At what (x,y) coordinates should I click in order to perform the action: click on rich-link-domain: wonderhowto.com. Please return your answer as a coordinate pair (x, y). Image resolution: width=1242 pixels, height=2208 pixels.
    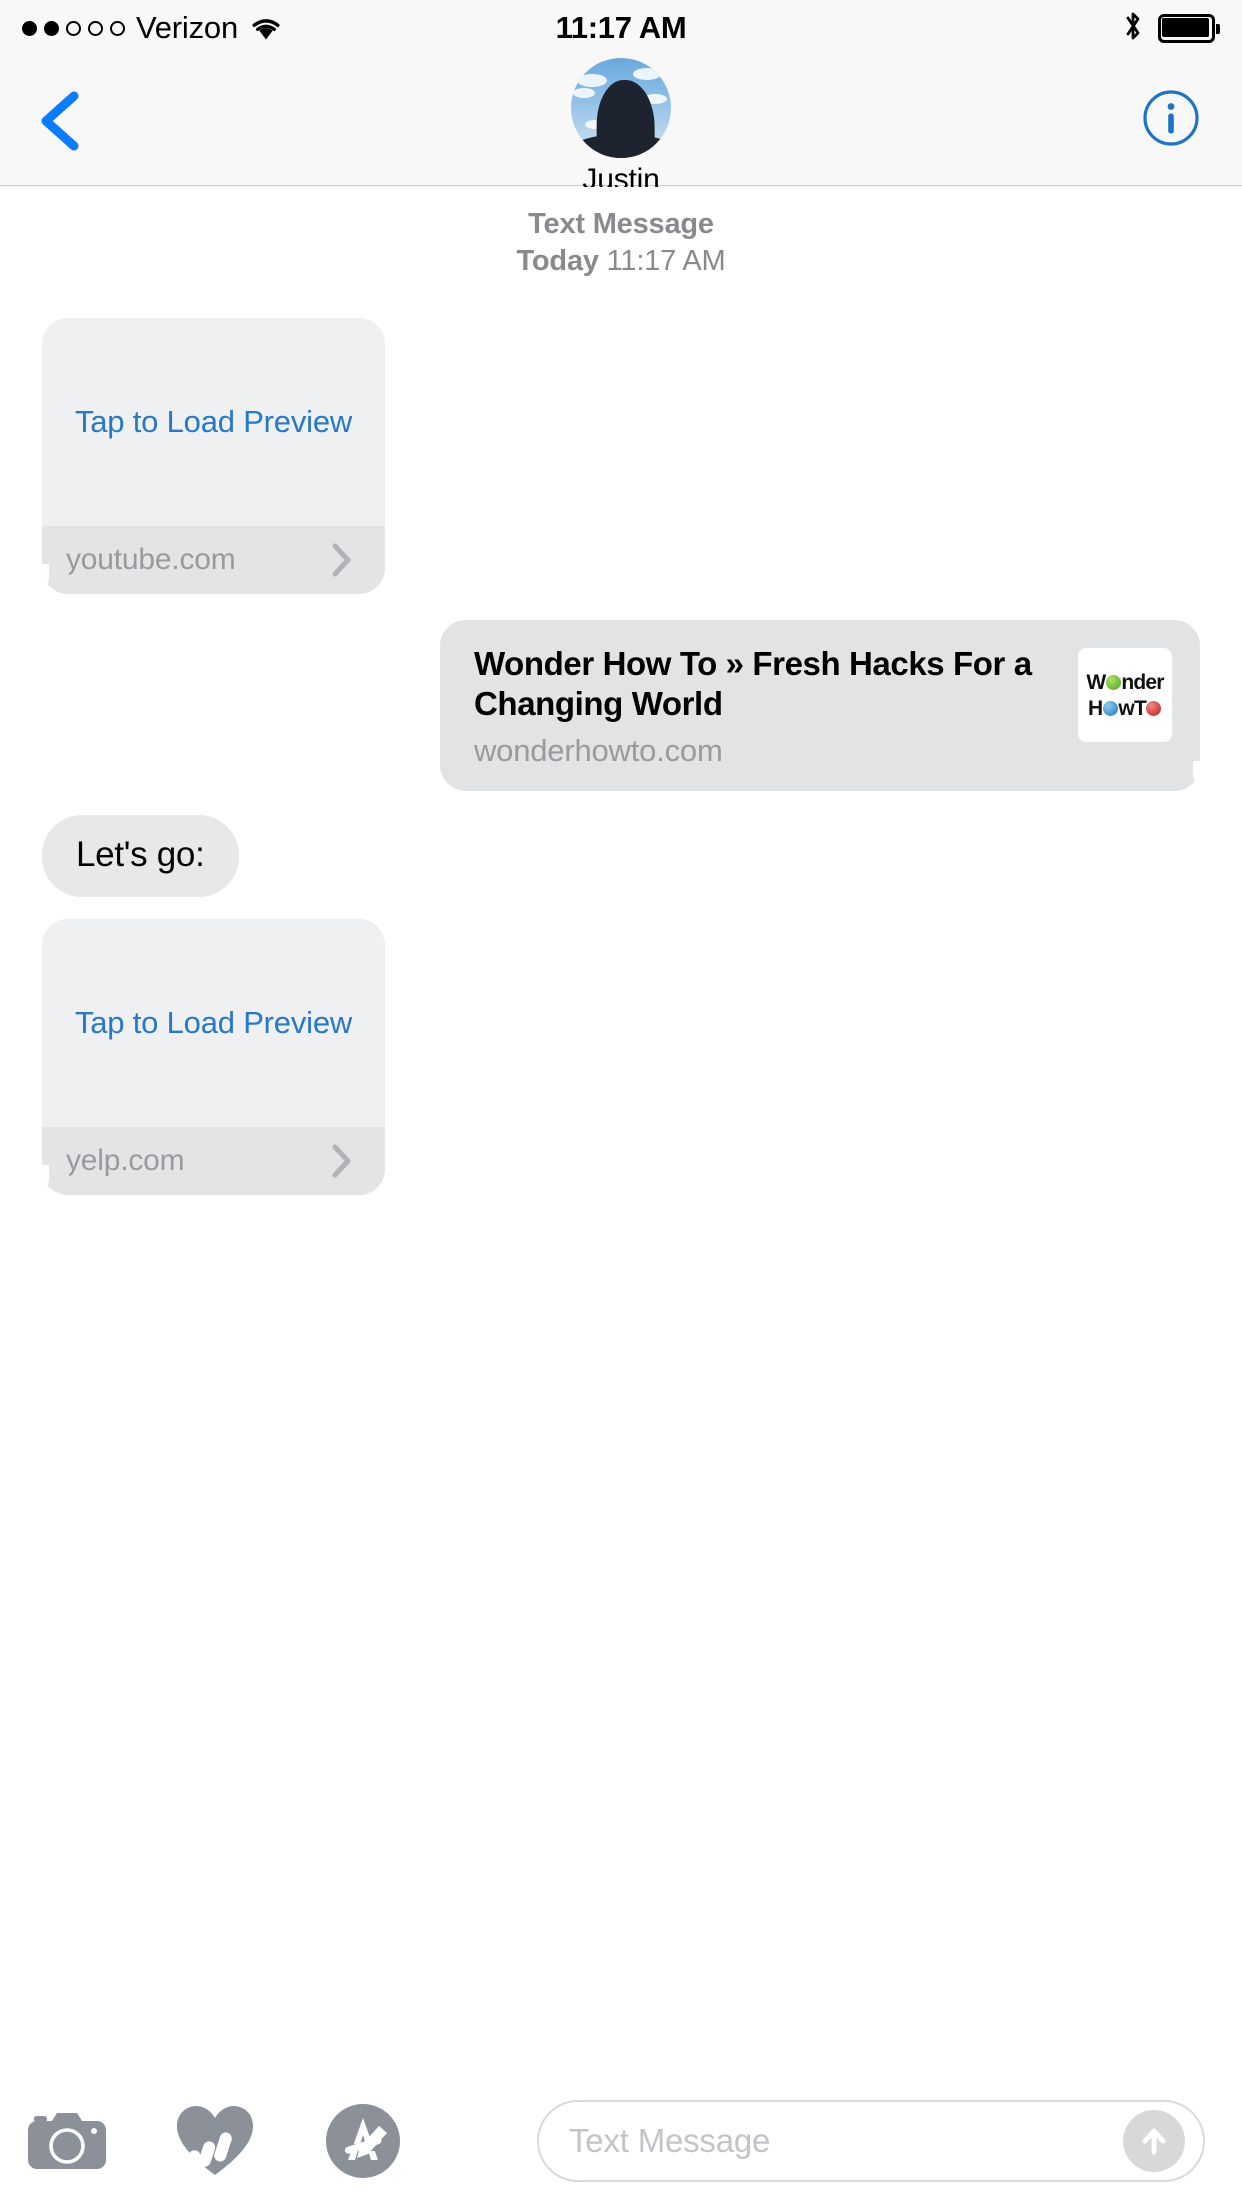
    Looking at the image, I should click on (598, 750).